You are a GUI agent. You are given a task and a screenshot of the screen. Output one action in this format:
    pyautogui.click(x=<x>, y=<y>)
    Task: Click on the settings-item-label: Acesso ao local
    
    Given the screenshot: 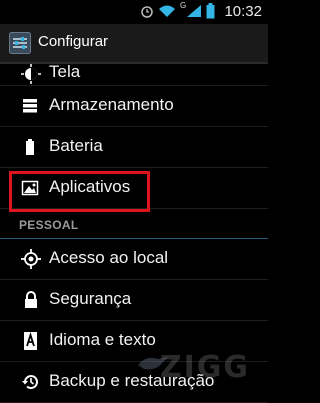 What is the action you would take?
    pyautogui.click(x=109, y=257)
    